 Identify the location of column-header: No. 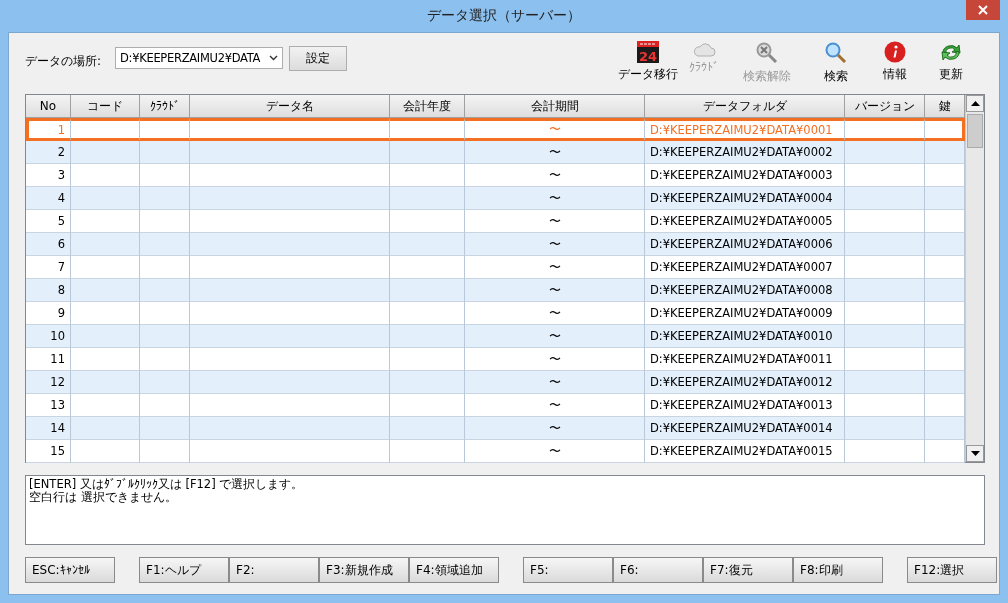
(48, 106).